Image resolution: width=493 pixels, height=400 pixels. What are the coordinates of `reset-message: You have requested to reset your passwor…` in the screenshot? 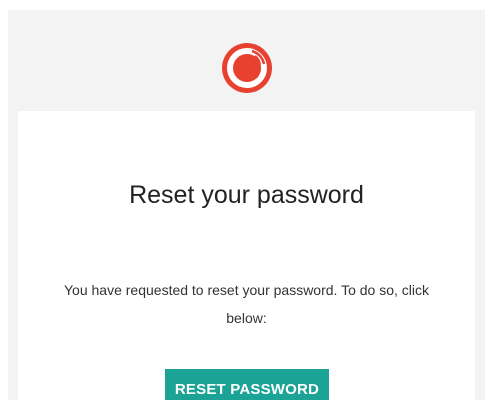 It's located at (246, 304).